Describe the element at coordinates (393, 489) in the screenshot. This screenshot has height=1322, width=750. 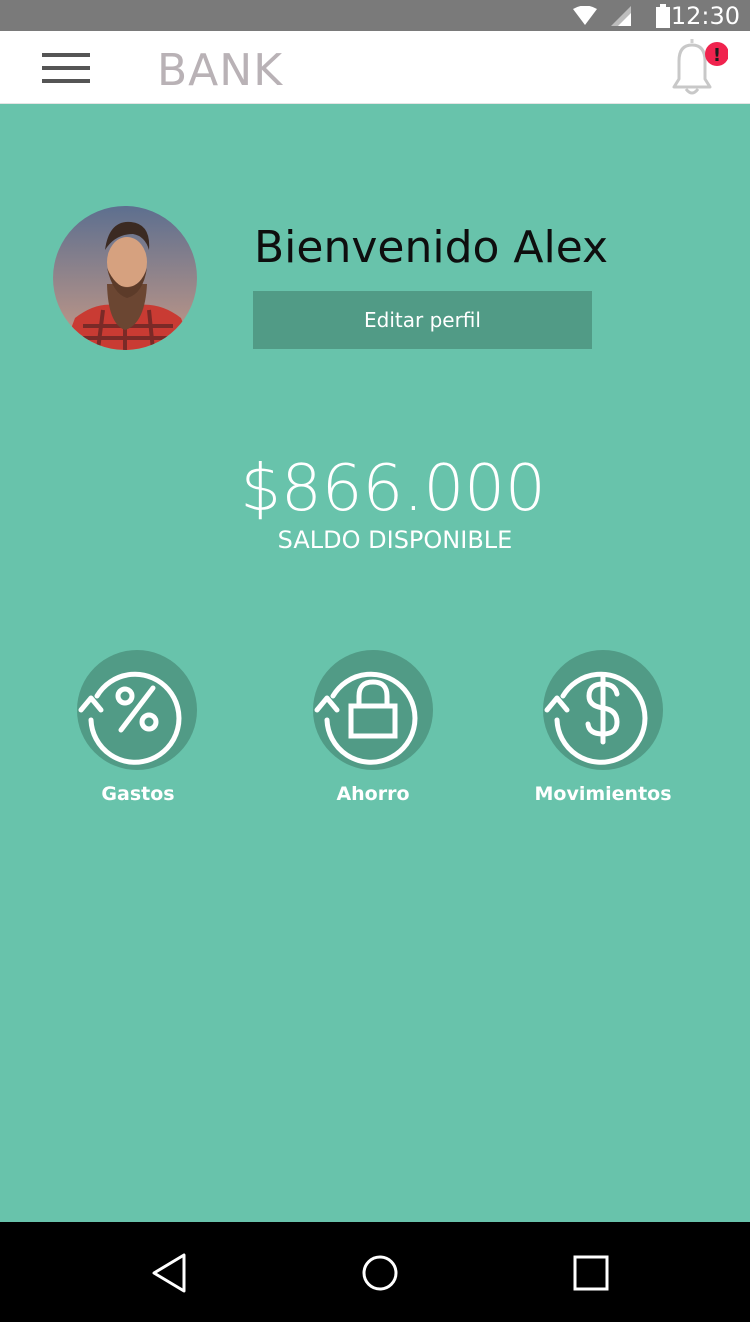
I see `balance-amount: $866.000` at that location.